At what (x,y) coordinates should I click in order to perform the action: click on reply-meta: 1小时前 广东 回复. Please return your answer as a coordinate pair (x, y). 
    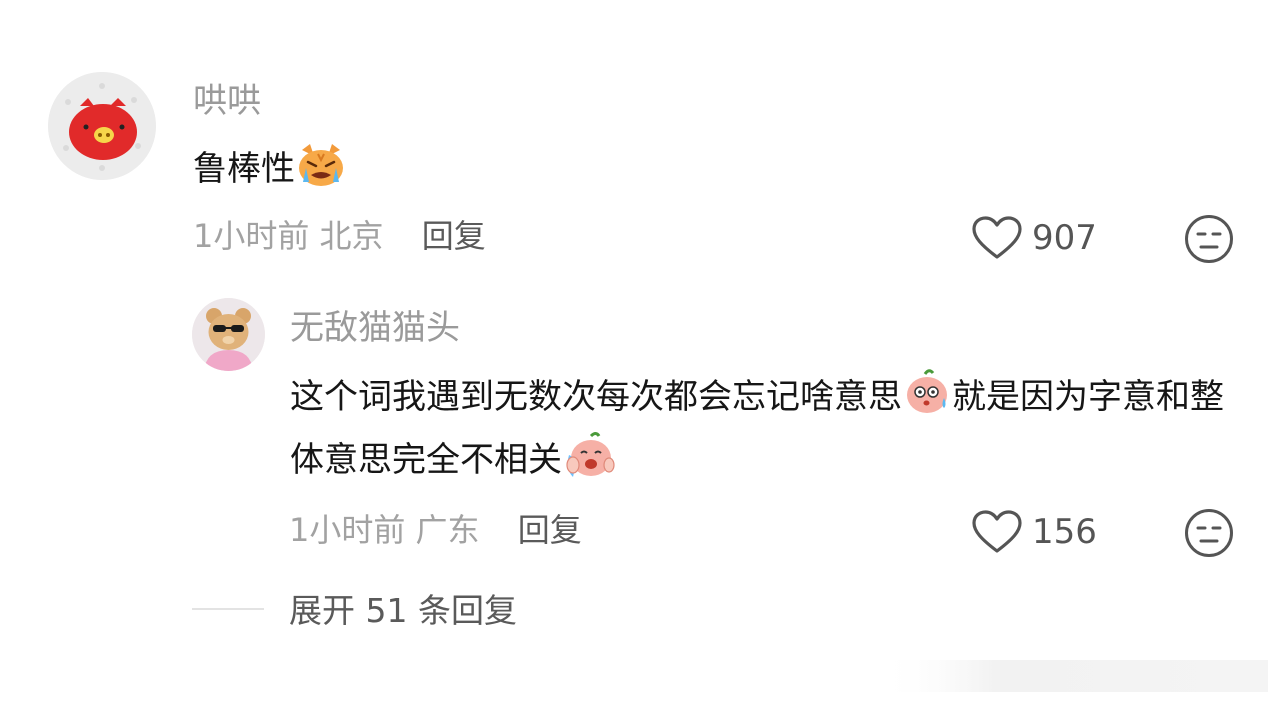
    Looking at the image, I should click on (435, 530).